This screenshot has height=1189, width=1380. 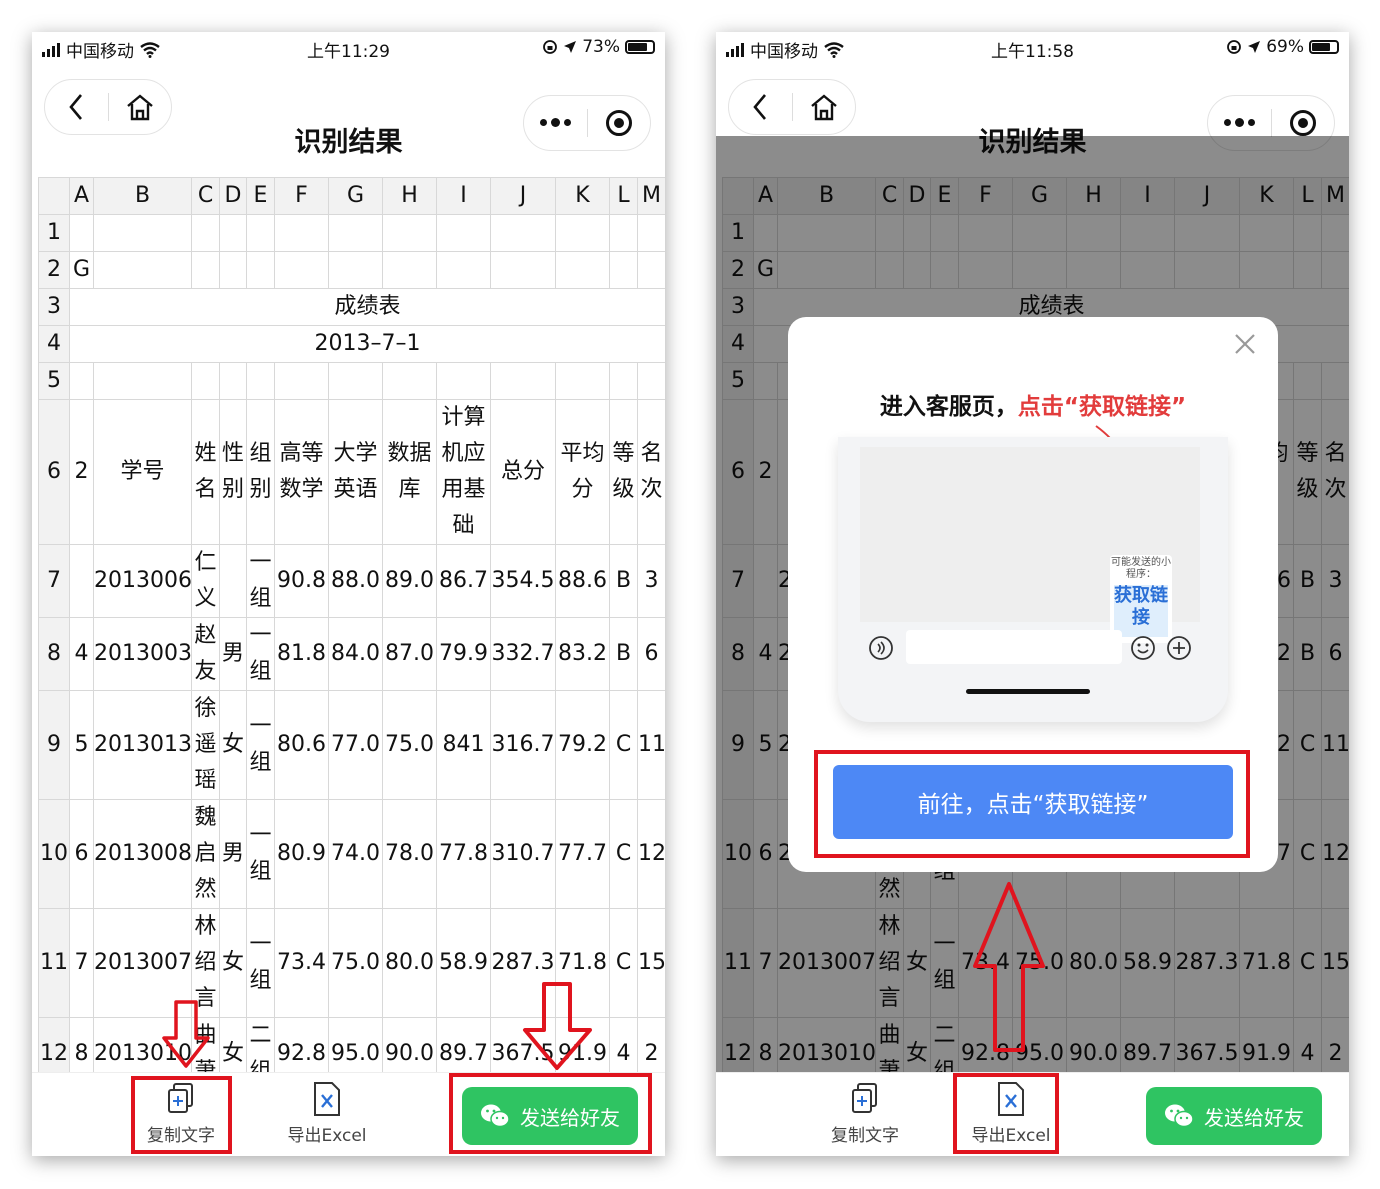 What do you see at coordinates (260, 472) in the screenshot?
I see `header-cell: 组别` at bounding box center [260, 472].